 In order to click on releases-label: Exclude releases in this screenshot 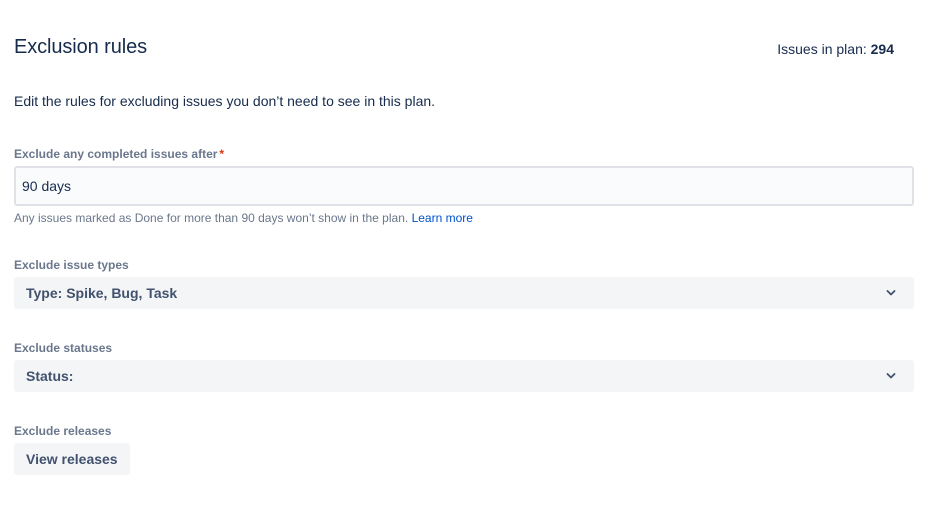, I will do `click(63, 431)`.